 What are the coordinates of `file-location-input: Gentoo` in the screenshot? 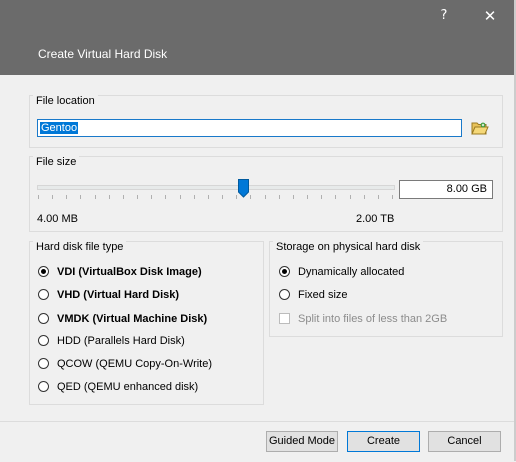 It's located at (249, 128).